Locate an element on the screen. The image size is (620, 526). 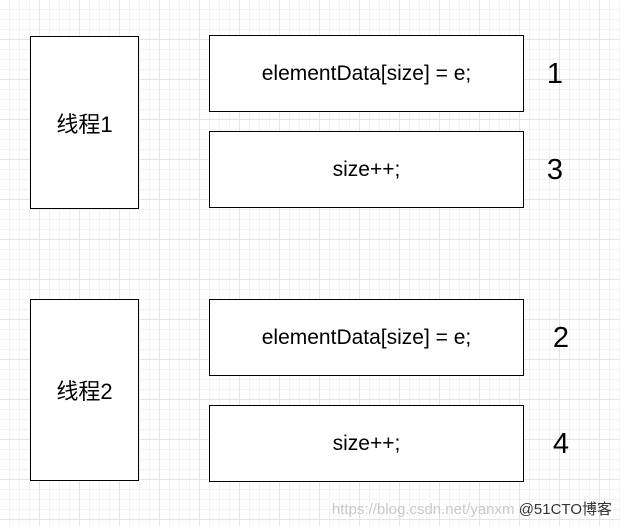
thread-1-statement-2-box: size++; is located at coordinates (366, 169).